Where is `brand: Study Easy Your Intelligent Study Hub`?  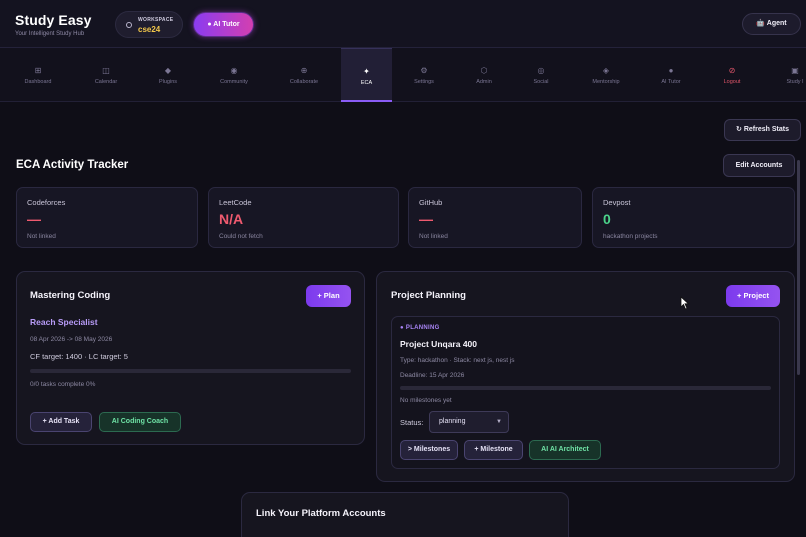 brand: Study Easy Your Intelligent Study Hub is located at coordinates (53, 24).